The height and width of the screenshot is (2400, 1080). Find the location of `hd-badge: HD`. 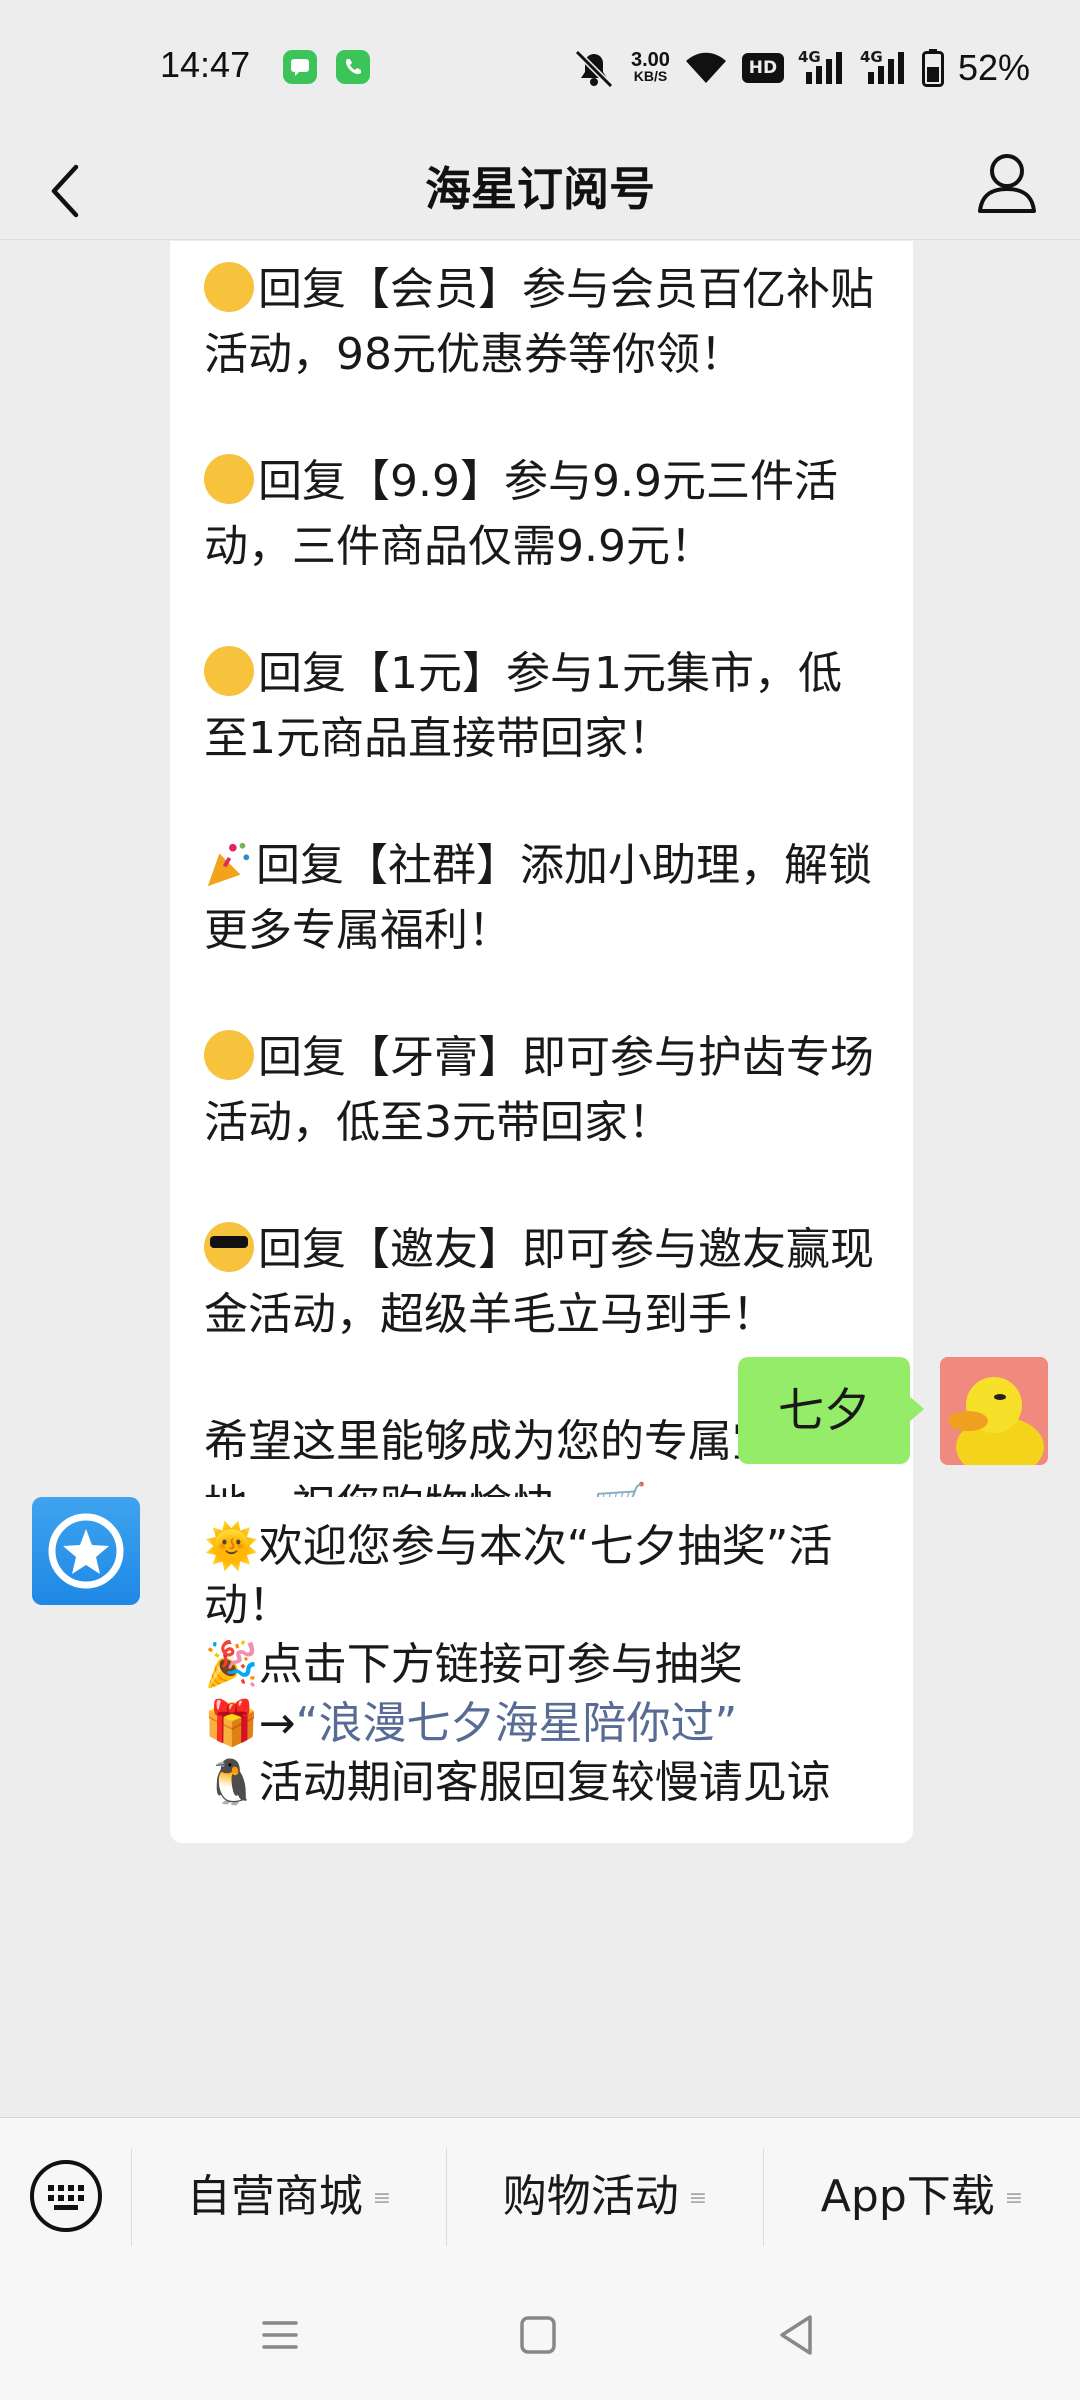

hd-badge: HD is located at coordinates (762, 68).